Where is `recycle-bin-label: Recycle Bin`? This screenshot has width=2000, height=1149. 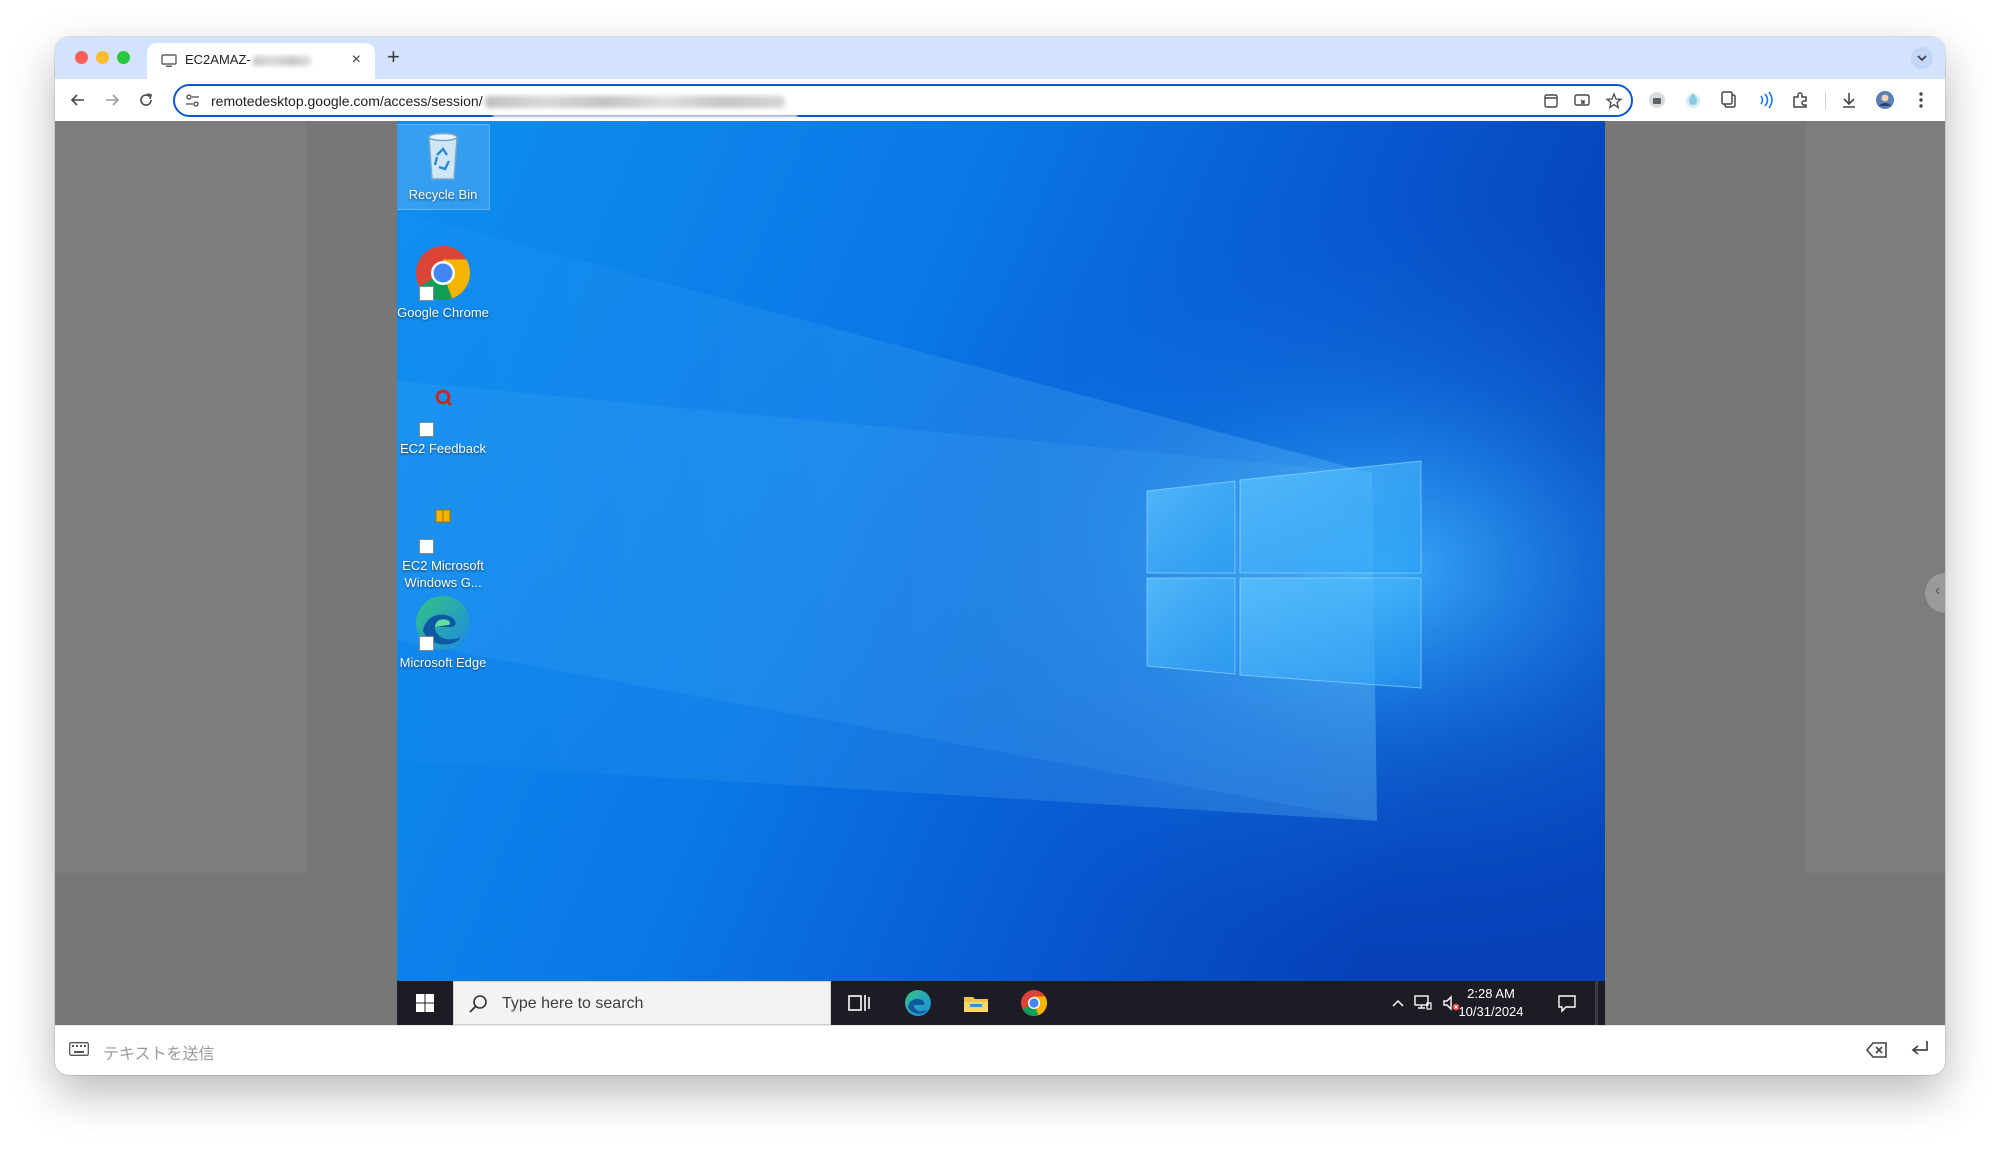
recycle-bin-label: Recycle Bin is located at coordinates (443, 194).